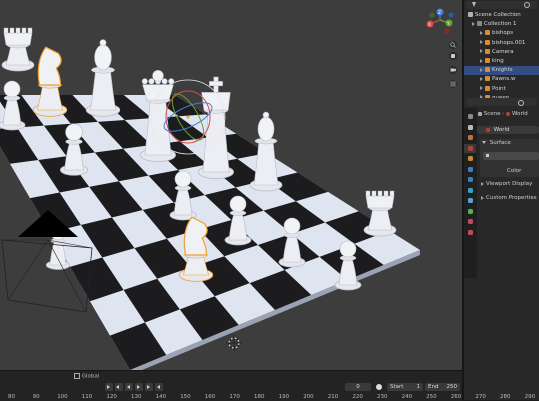 The image size is (539, 401). I want to click on outliner-label: Collection 1, so click(500, 24).